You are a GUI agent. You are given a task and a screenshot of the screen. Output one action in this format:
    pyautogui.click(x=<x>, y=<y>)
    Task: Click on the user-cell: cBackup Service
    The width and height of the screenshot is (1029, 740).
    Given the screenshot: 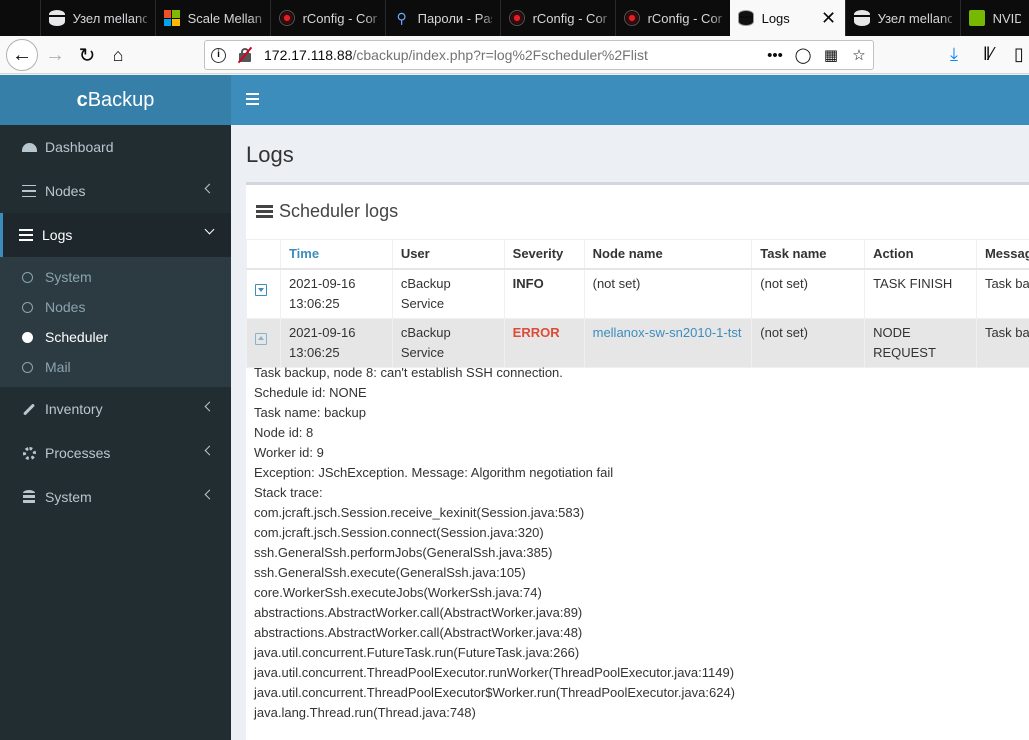 What is the action you would take?
    pyautogui.click(x=448, y=342)
    